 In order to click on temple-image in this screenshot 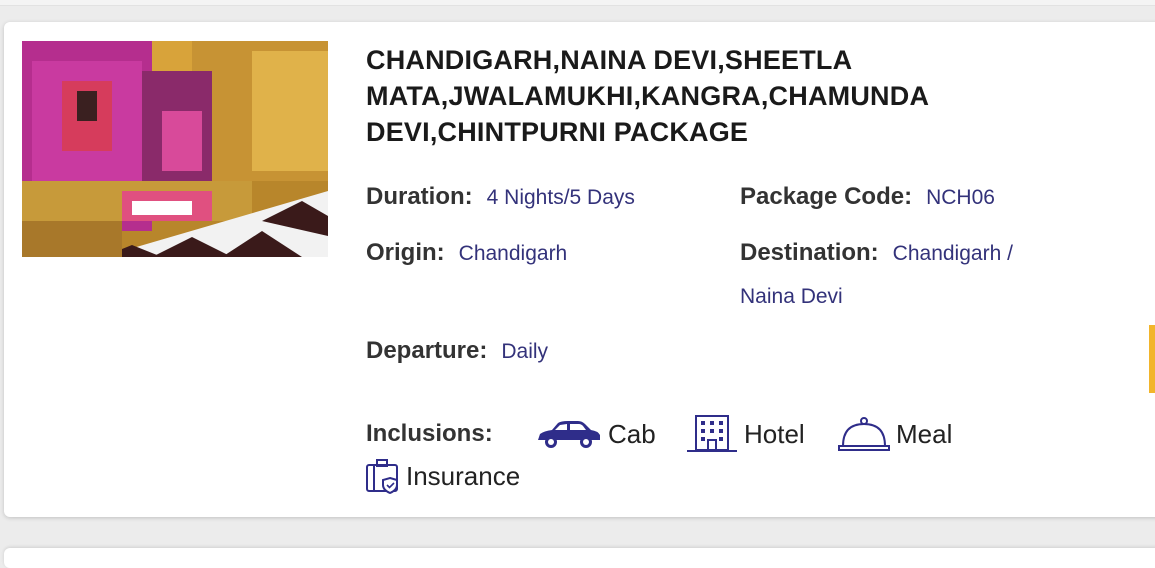, I will do `click(175, 149)`.